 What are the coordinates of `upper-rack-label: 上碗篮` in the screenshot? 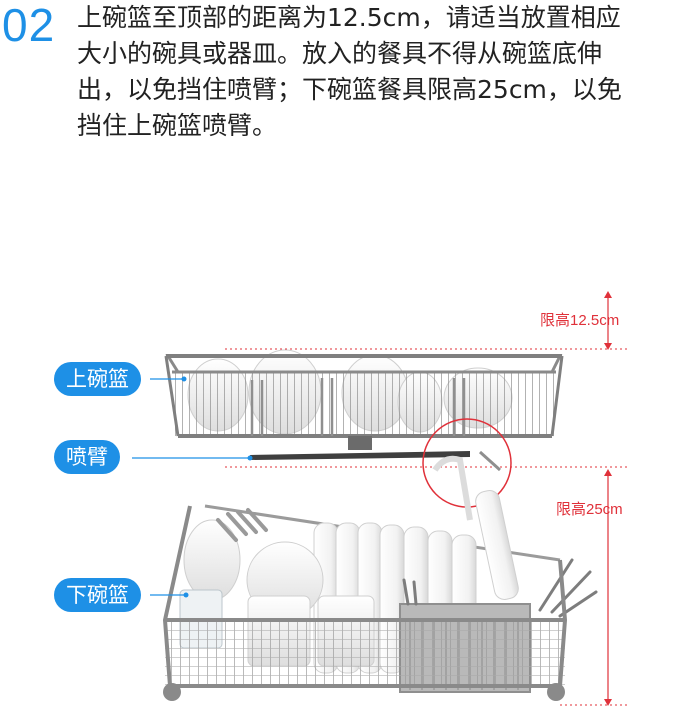 It's located at (97, 379).